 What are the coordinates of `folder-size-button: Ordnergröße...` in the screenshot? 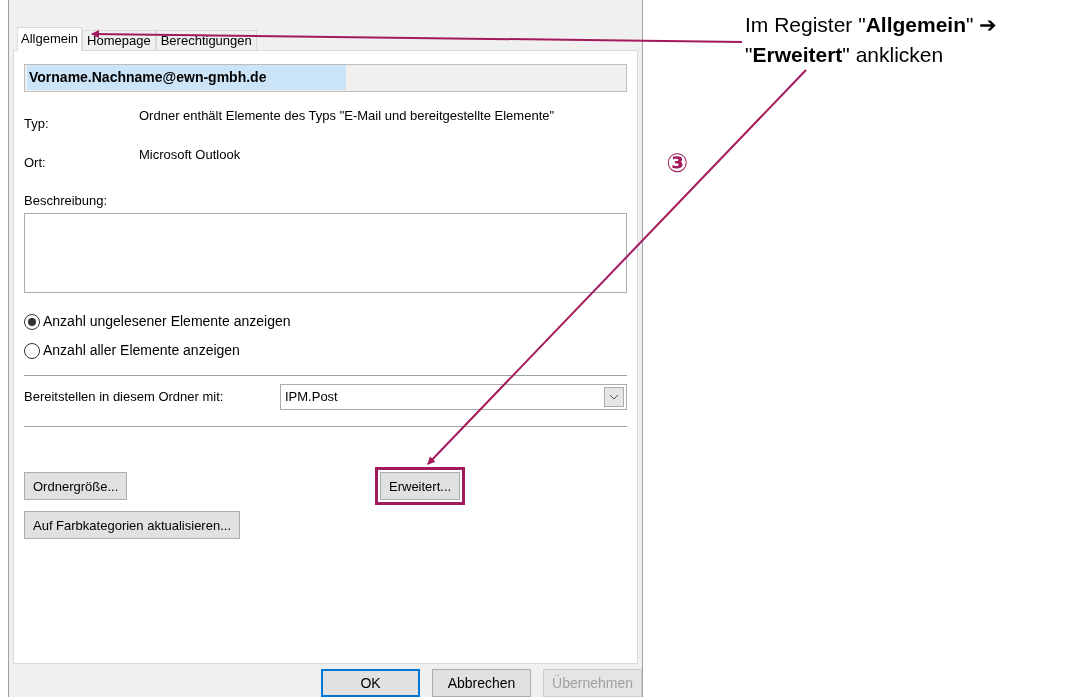 It's located at (76, 486).